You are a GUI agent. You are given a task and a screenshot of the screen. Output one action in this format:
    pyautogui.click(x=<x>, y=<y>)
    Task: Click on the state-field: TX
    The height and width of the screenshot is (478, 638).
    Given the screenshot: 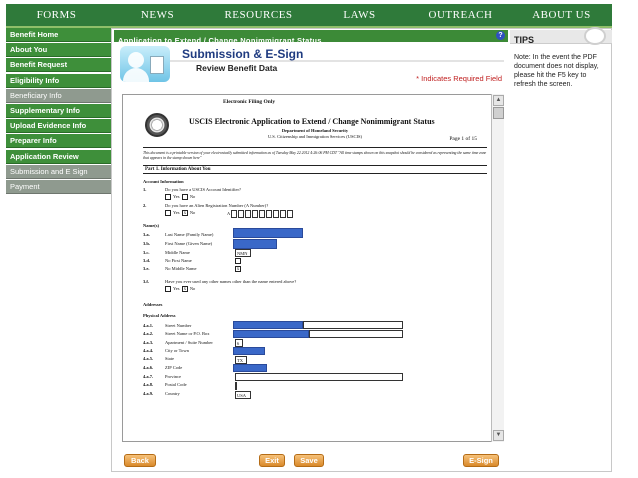 What is the action you would take?
    pyautogui.click(x=241, y=360)
    